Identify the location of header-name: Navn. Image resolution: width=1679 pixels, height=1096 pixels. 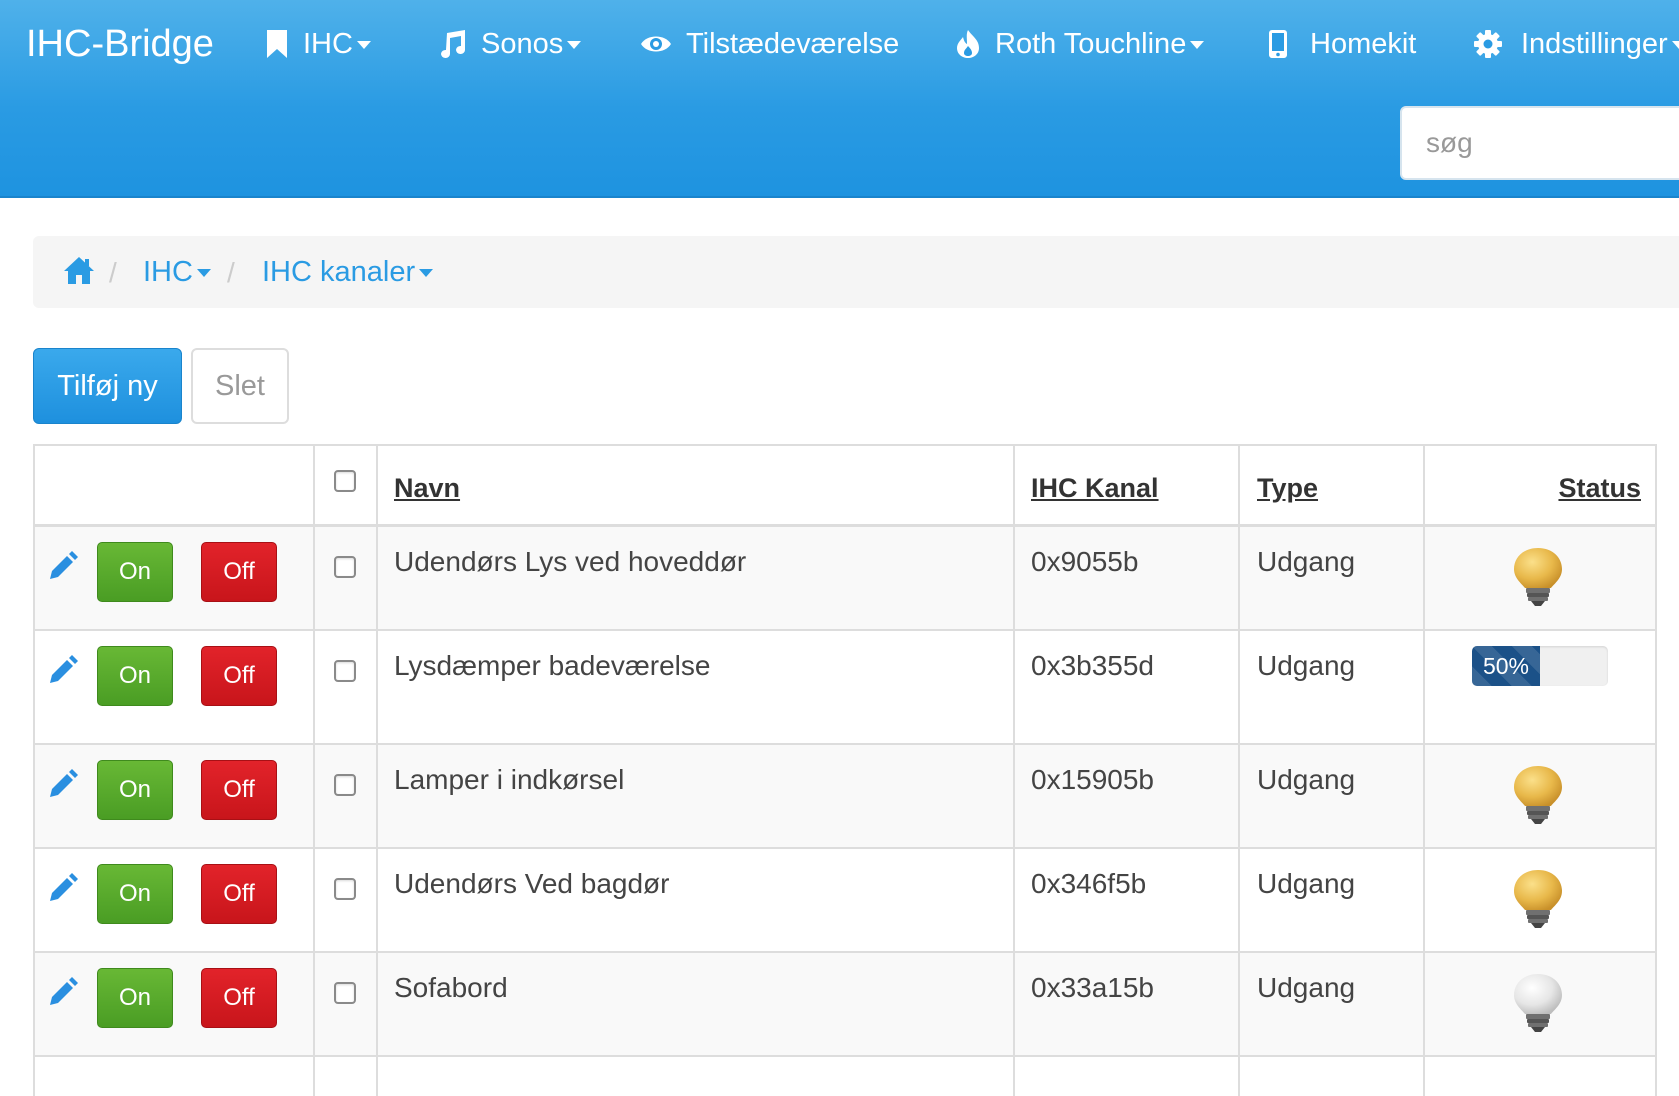
(427, 488).